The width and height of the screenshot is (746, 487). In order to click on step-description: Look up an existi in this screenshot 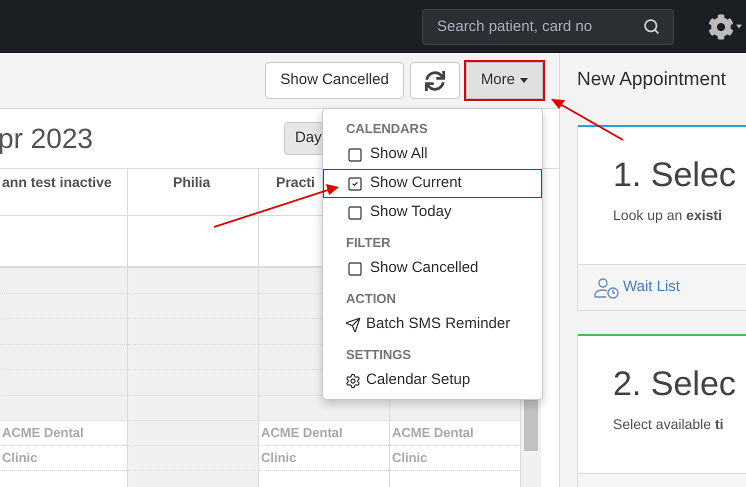, I will do `click(668, 215)`.